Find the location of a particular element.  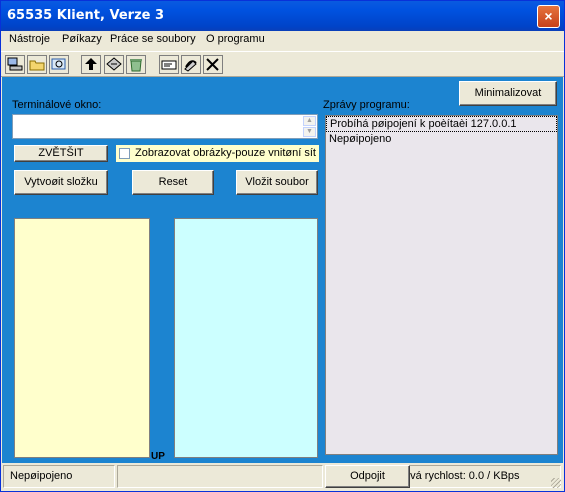

disconnect-button: Odpojit is located at coordinates (367, 476).